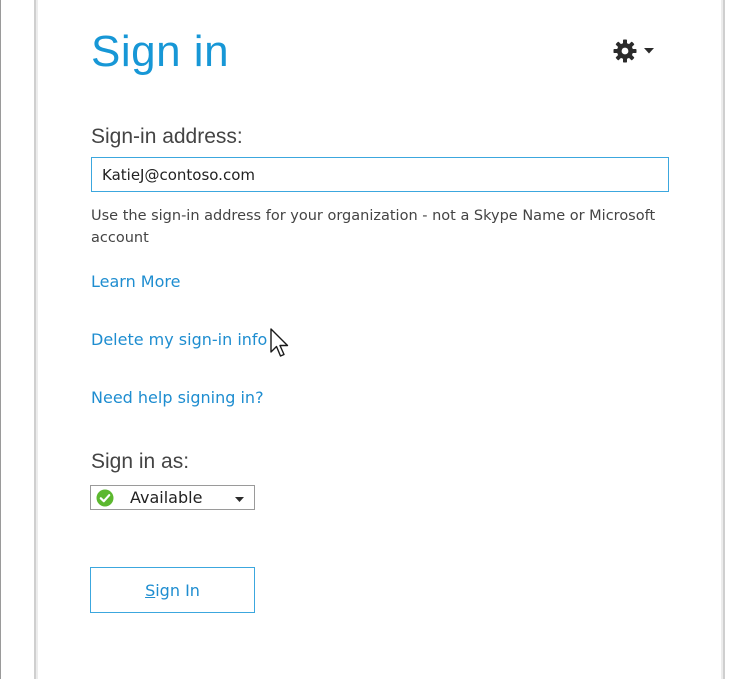 The height and width of the screenshot is (679, 742). I want to click on status-dropdown: Available, so click(172, 497).